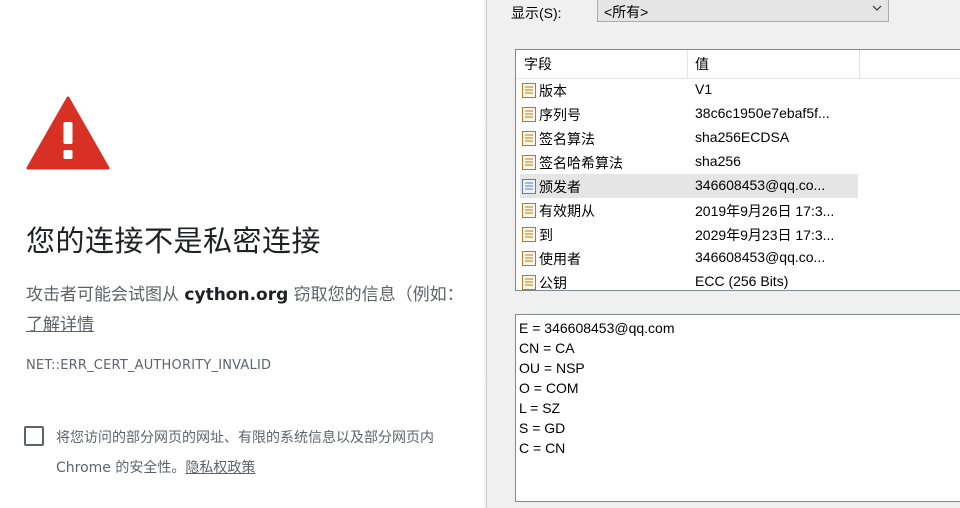  What do you see at coordinates (149, 365) in the screenshot?
I see `error-code: NET::ERR_CERT_AUTHORITY_INVALID` at bounding box center [149, 365].